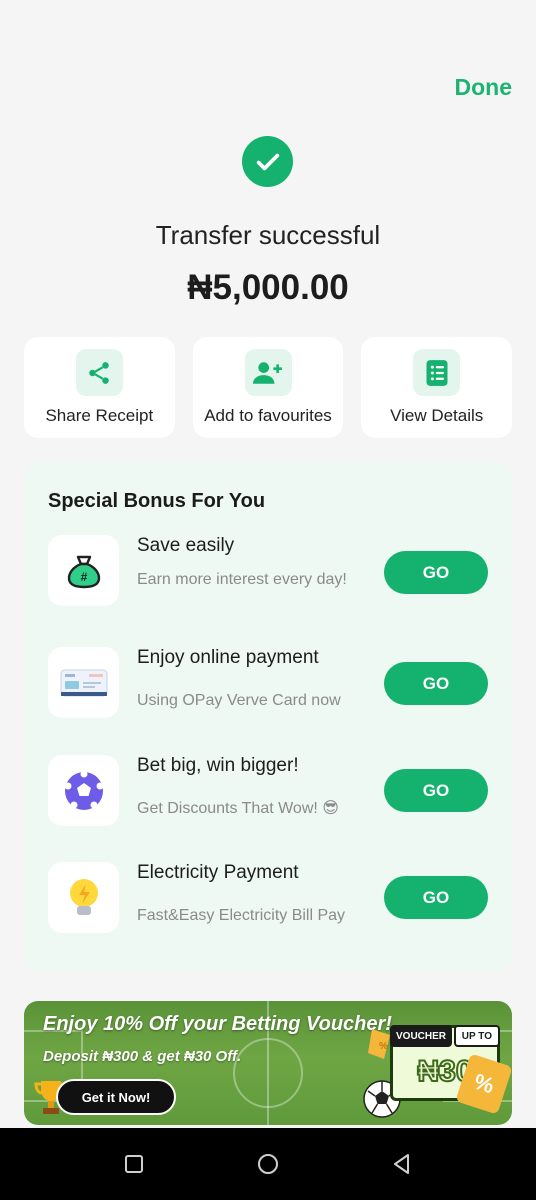 The height and width of the screenshot is (1200, 536). I want to click on bonus-item-title: Electricity Payment, so click(218, 872).